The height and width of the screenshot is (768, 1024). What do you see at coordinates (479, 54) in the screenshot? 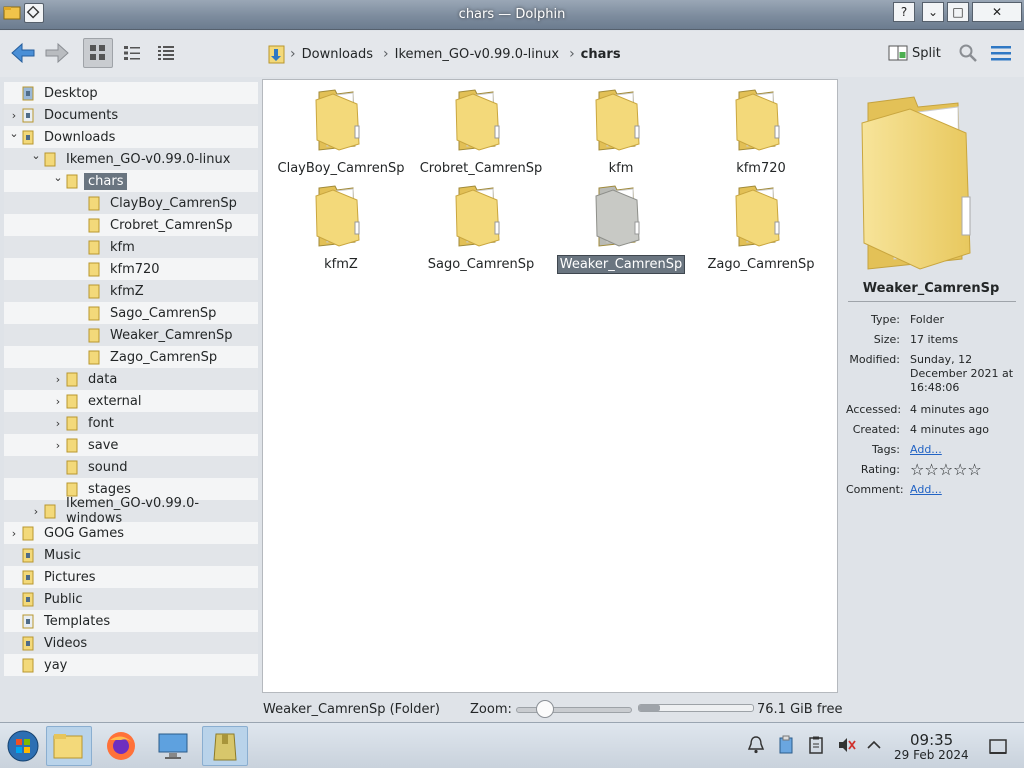
I see `breadcrumb-ikemen-linux: Ikemen_GO-v0.99.0-linux` at bounding box center [479, 54].